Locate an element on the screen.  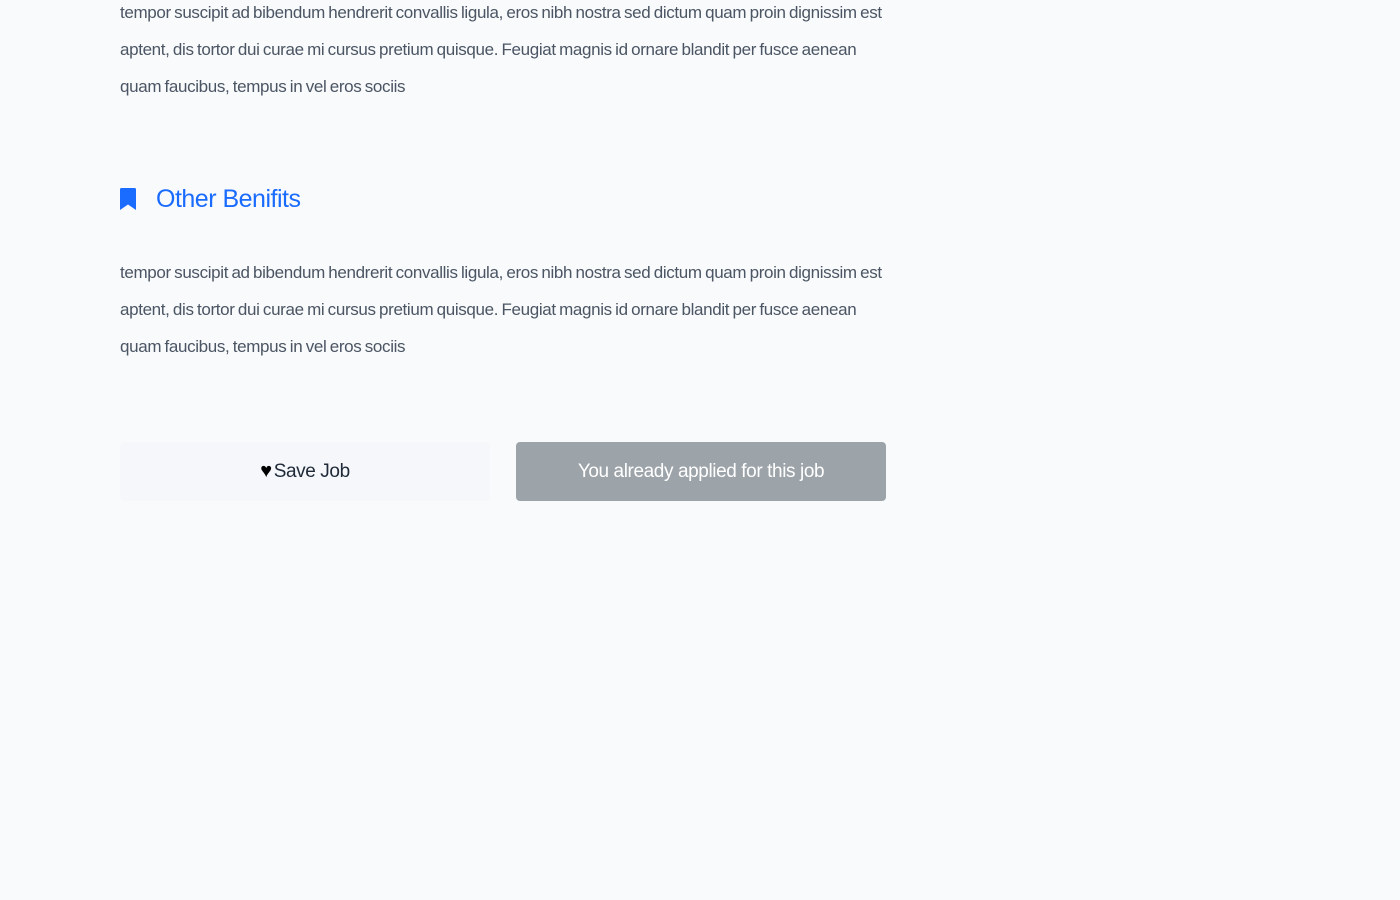
already-applied-button: You already applied for this job is located at coordinates (701, 471).